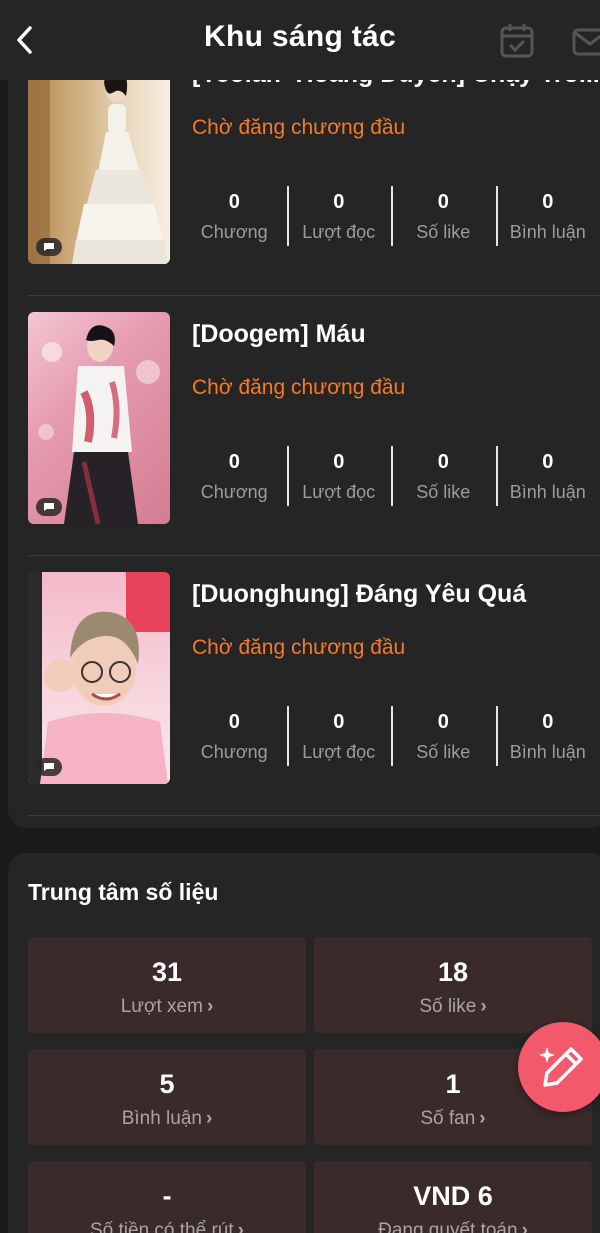 The image size is (600, 1233). I want to click on calendar-button, so click(518, 41).